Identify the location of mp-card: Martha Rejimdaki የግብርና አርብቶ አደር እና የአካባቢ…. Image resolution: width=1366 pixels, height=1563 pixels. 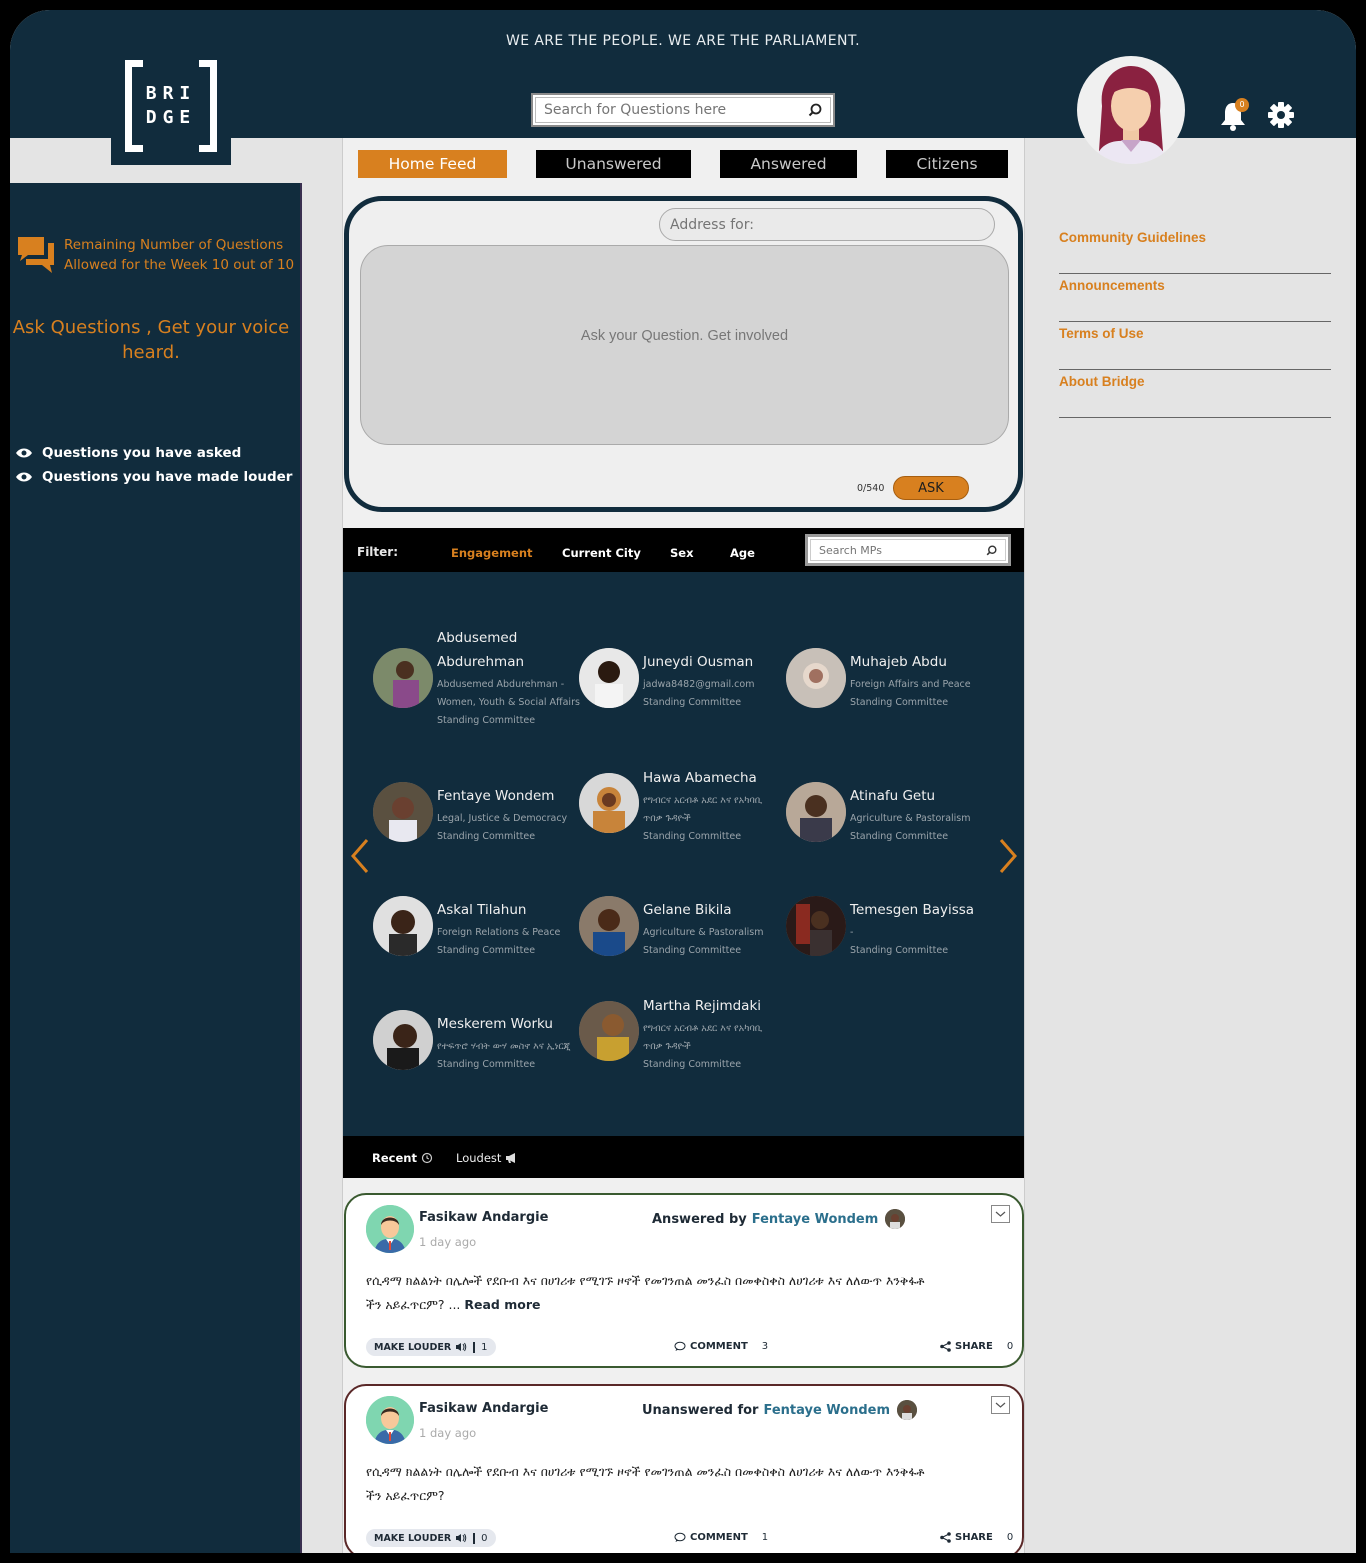
(681, 1037).